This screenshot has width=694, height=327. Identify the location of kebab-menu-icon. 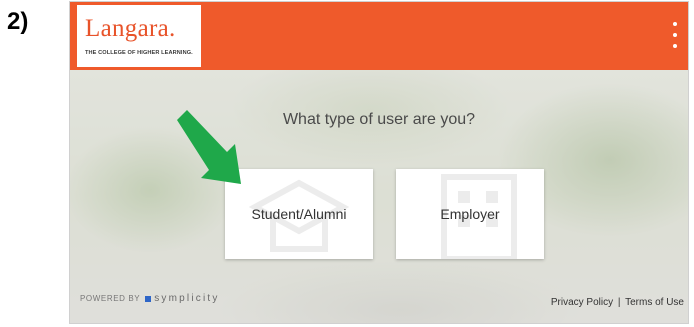
(675, 35).